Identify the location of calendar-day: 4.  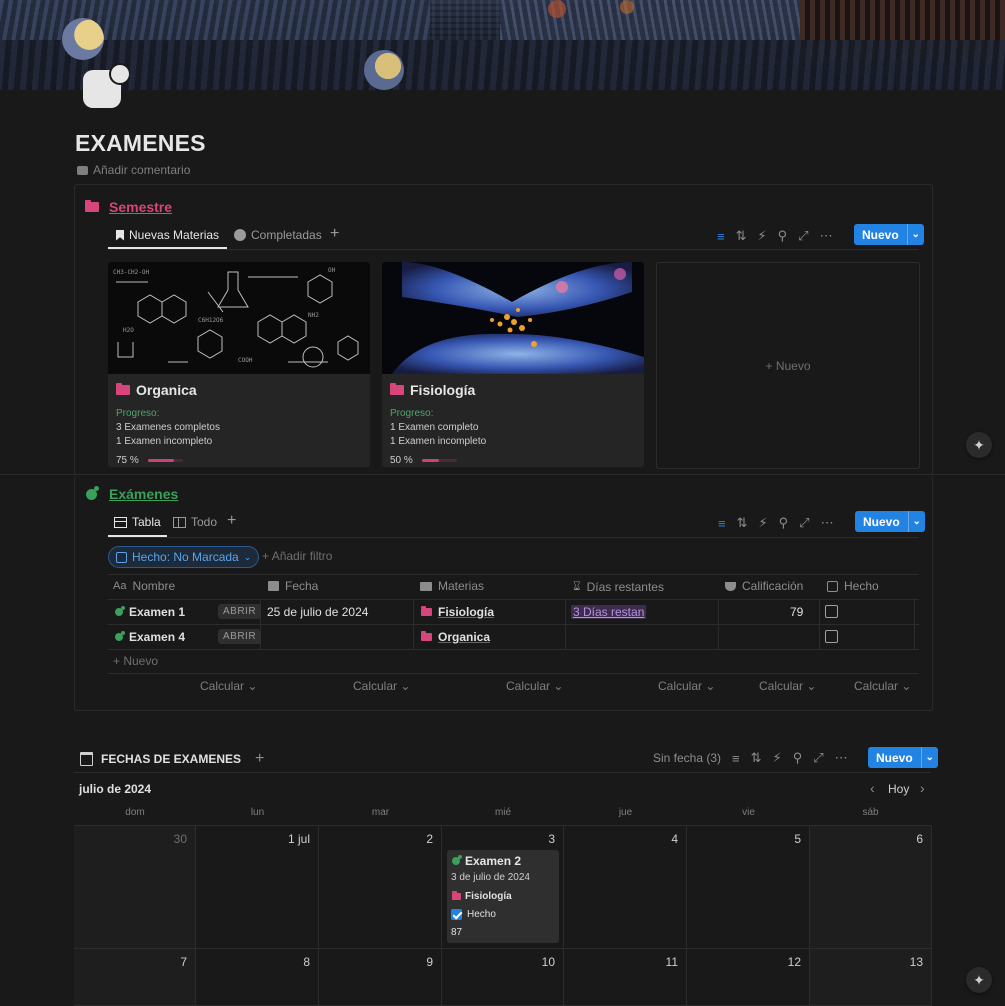
(625, 887).